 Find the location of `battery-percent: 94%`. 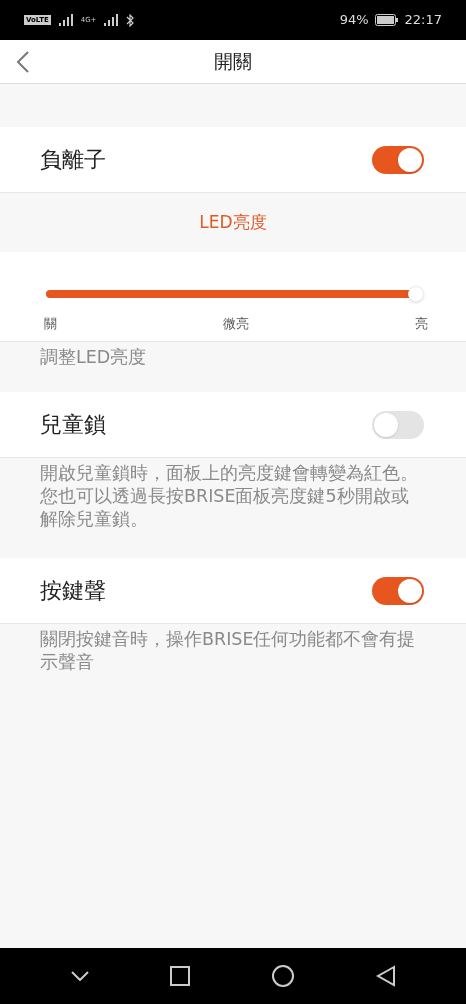

battery-percent: 94% is located at coordinates (354, 20).